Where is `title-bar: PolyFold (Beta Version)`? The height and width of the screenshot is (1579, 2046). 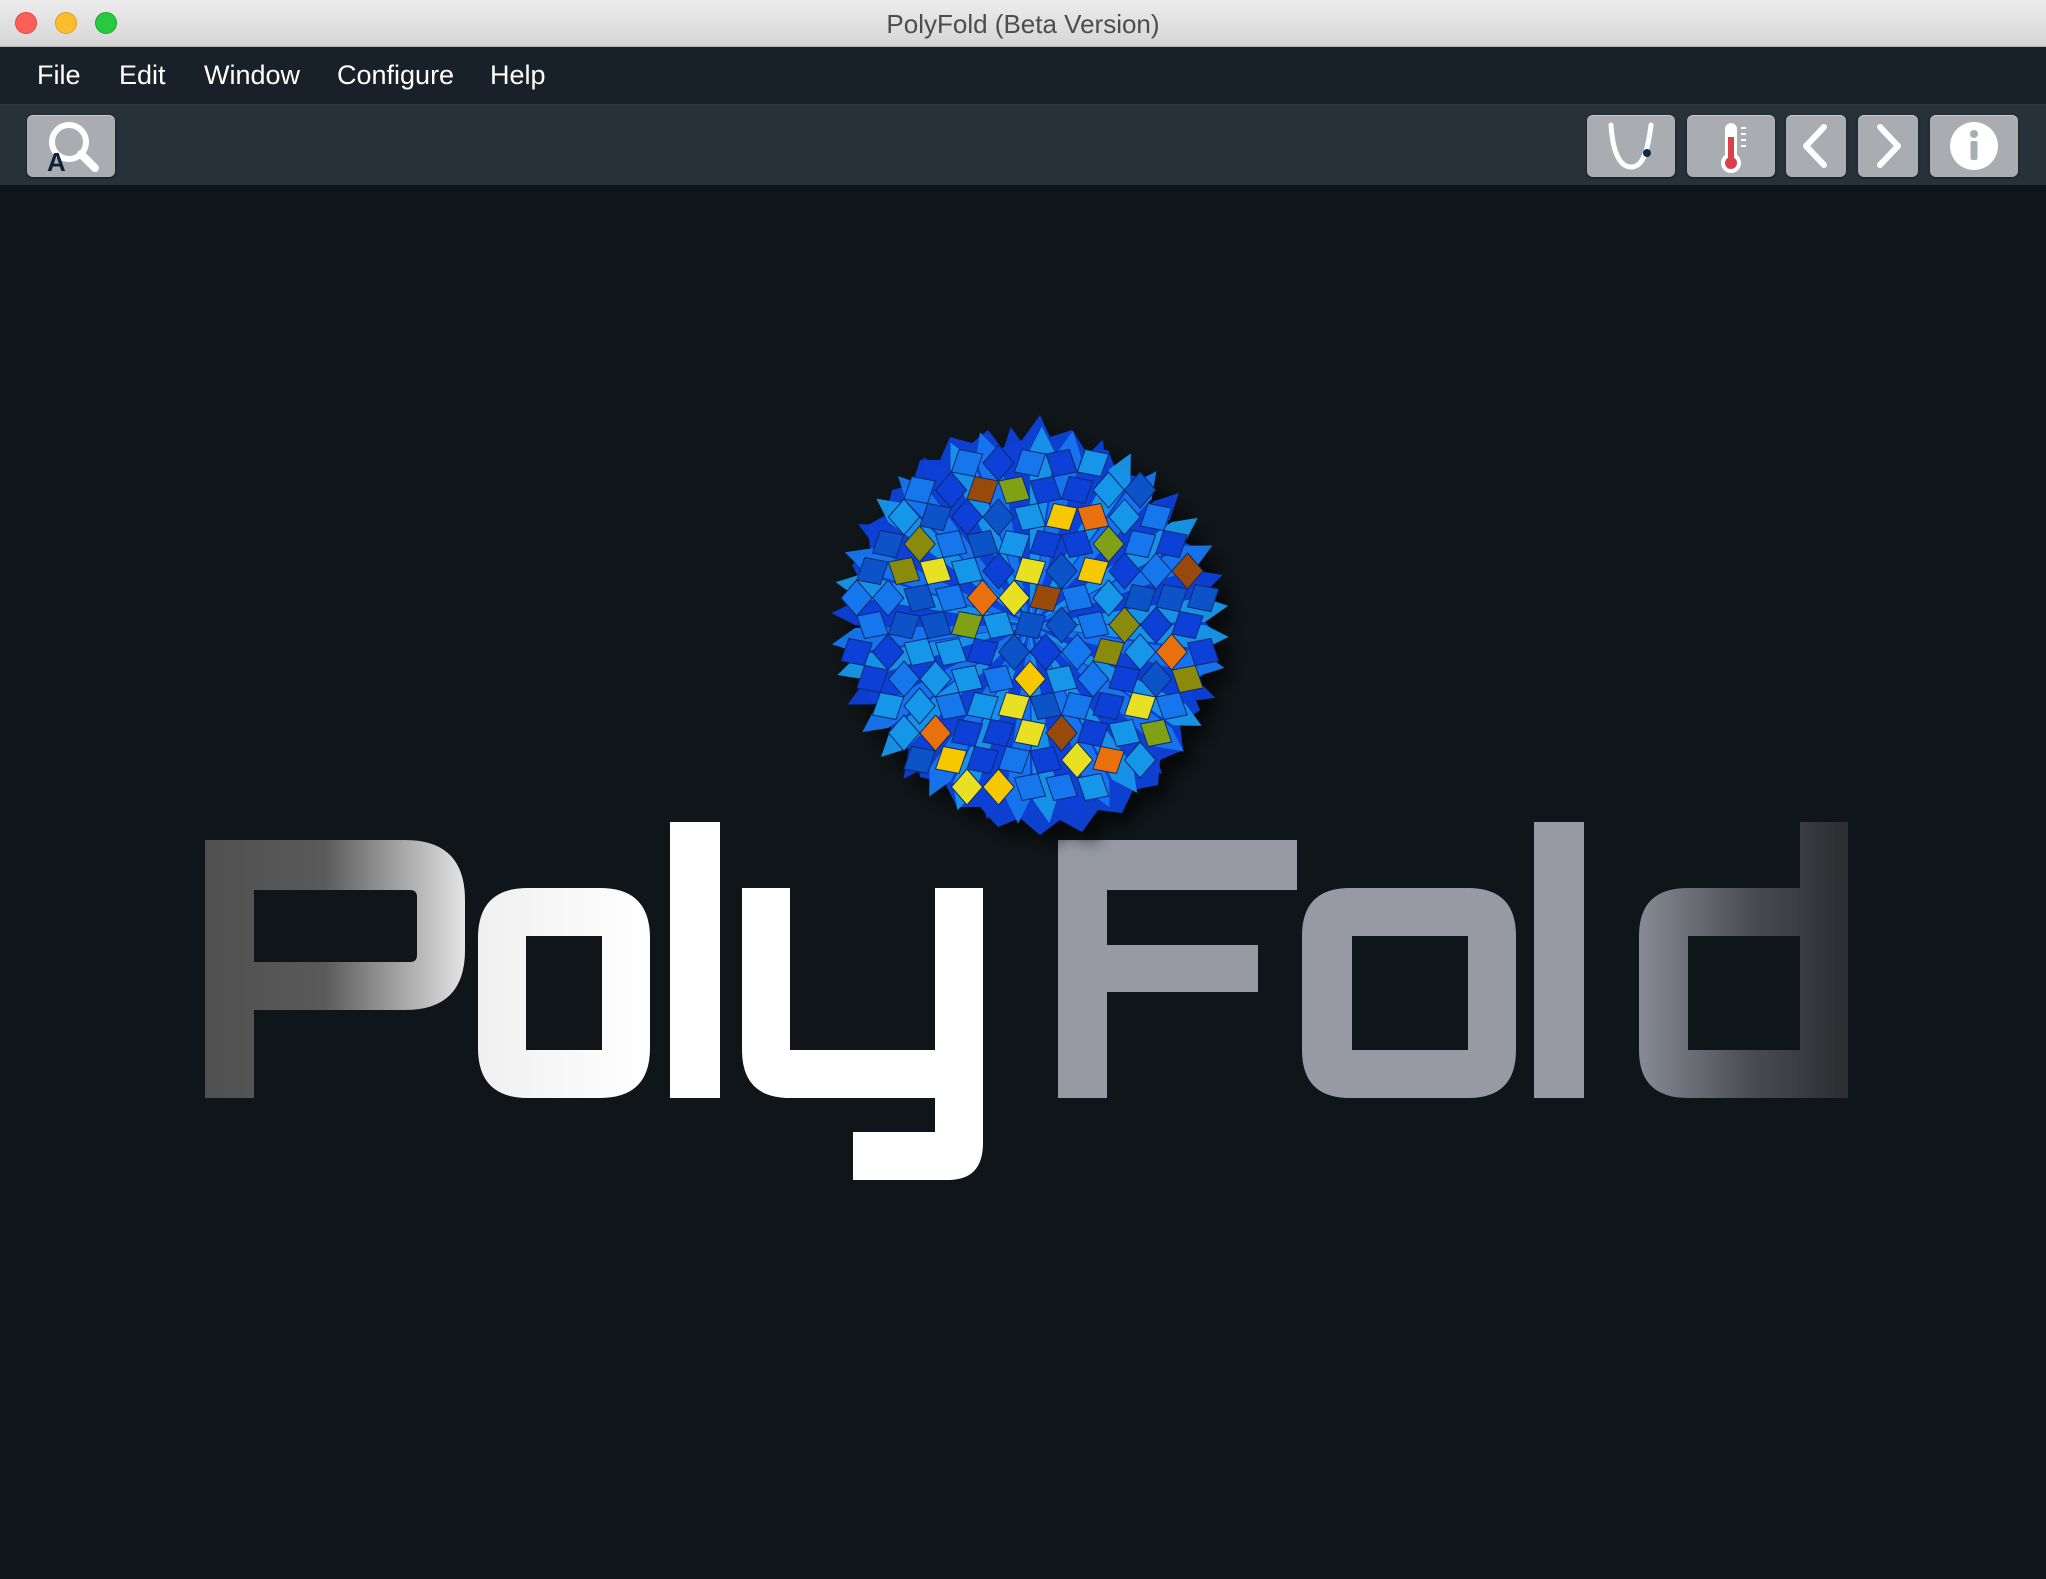 title-bar: PolyFold (Beta Version) is located at coordinates (1023, 23).